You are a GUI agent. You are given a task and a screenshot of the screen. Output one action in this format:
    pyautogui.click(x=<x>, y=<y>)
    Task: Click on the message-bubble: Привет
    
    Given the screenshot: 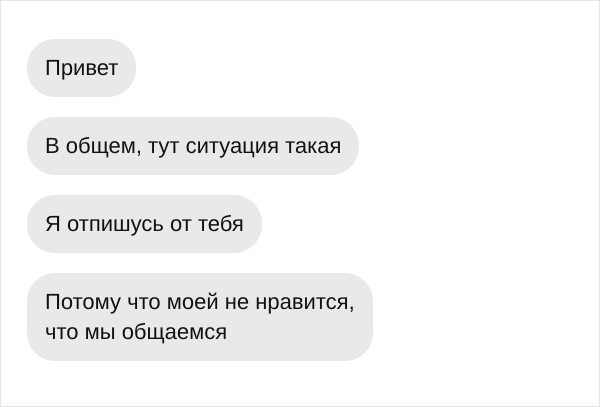 What is the action you would take?
    pyautogui.click(x=81, y=68)
    